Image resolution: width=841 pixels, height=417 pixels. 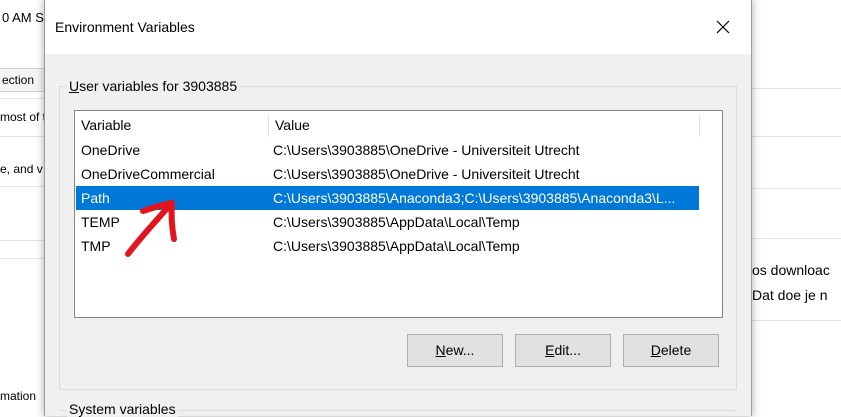 What do you see at coordinates (22, 80) in the screenshot?
I see `bg-tab: ection` at bounding box center [22, 80].